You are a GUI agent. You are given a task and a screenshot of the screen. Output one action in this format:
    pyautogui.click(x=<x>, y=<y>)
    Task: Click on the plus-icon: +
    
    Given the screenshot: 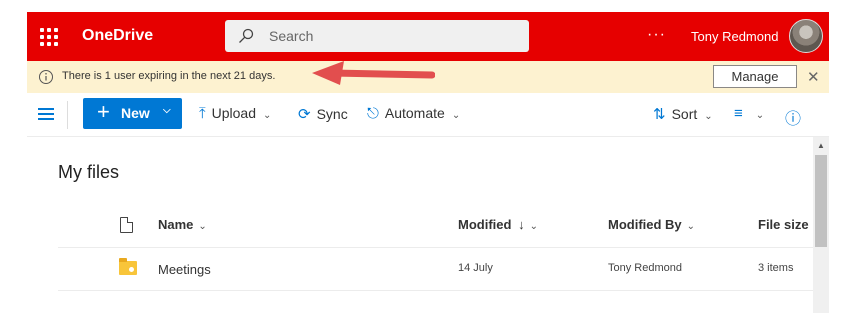 What is the action you would take?
    pyautogui.click(x=103, y=111)
    